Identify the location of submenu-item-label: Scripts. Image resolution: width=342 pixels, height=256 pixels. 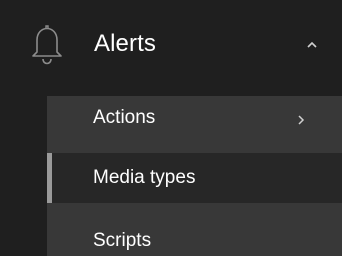
(122, 240).